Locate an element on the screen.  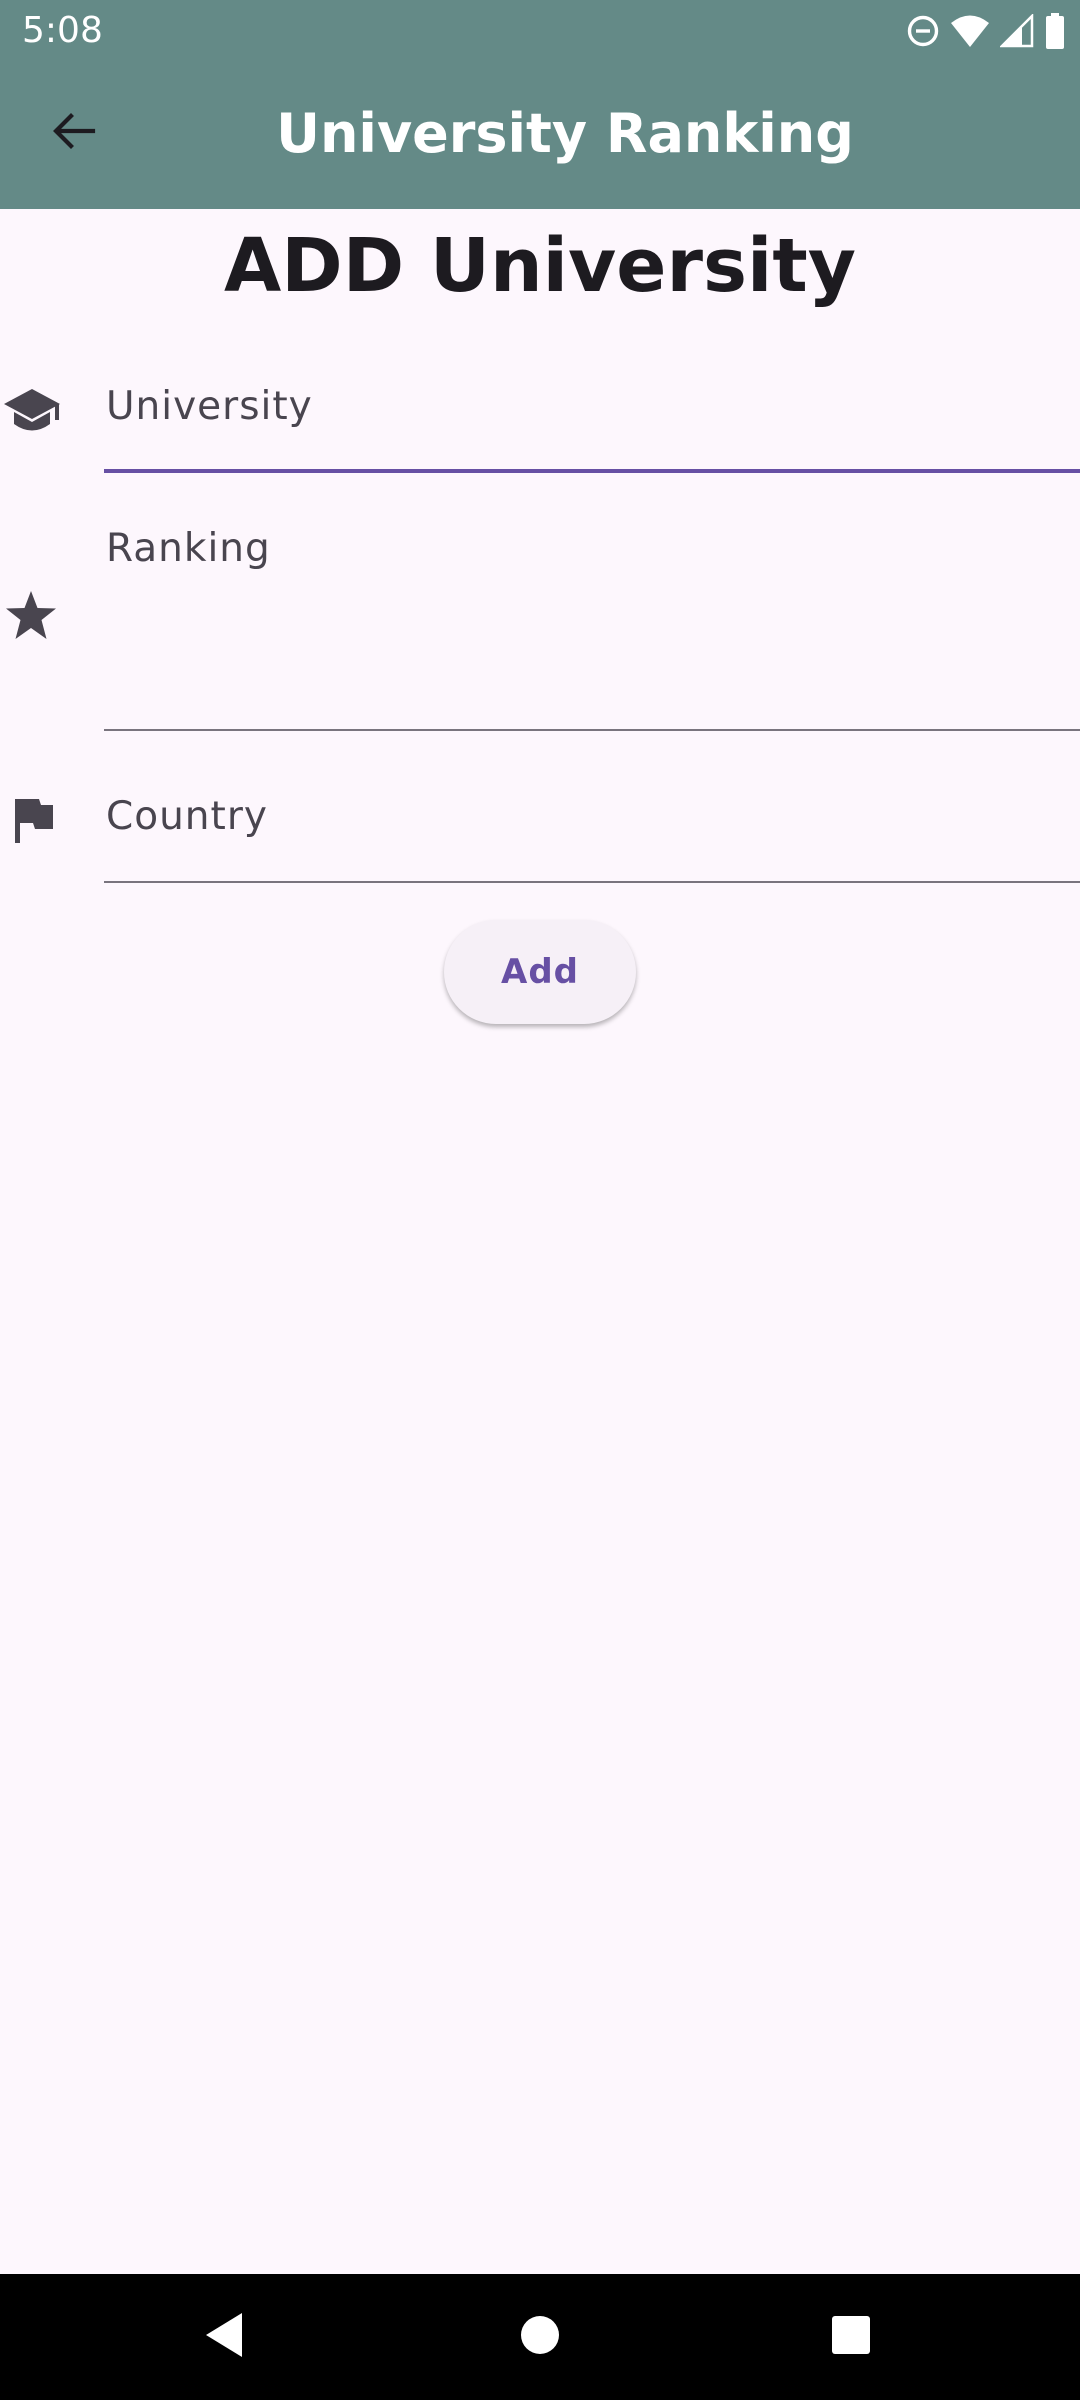
add-button-label: Add is located at coordinates (540, 972).